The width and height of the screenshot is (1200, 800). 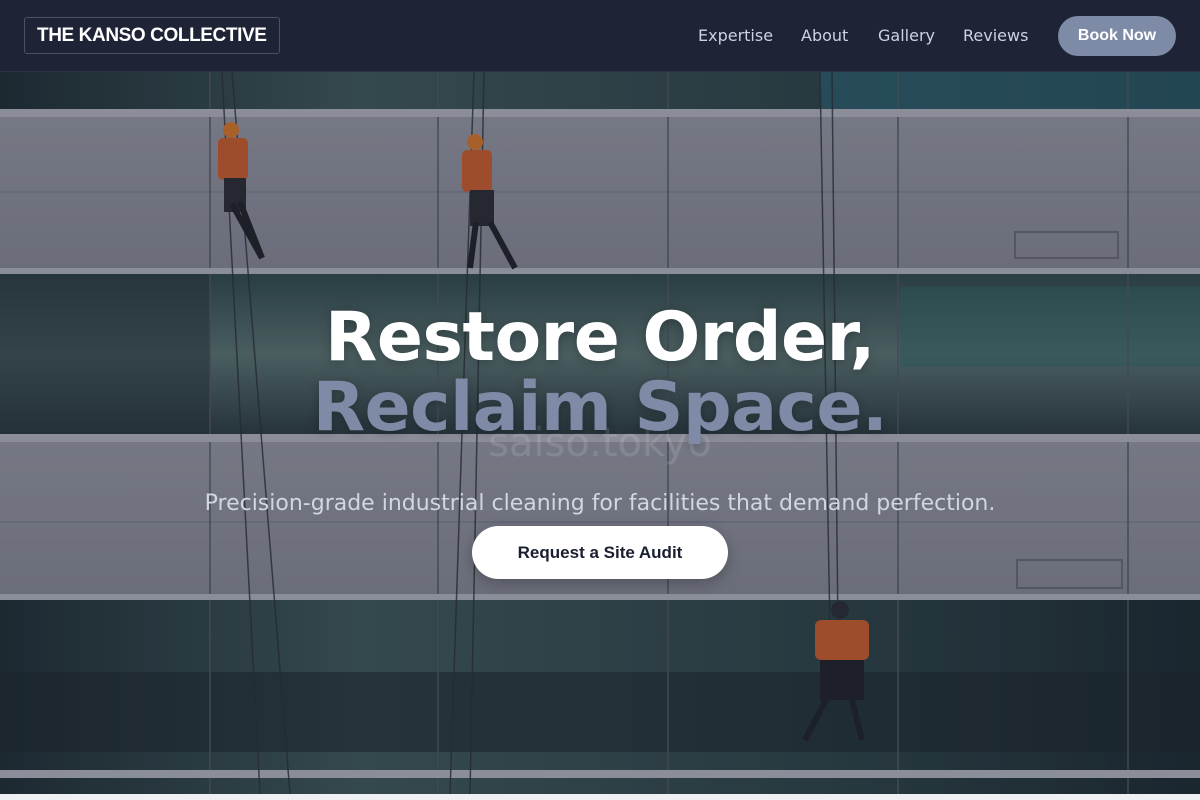 I want to click on next-section-edge, so click(x=600, y=797).